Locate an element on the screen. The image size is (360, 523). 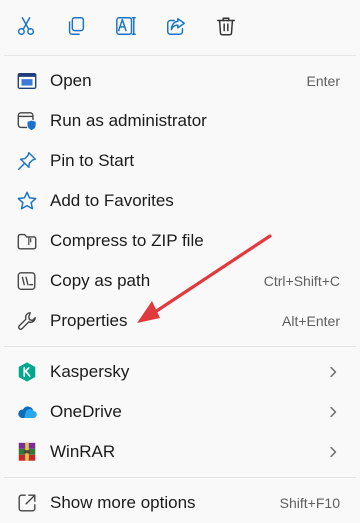
menu-item-onedrive: OneDrive is located at coordinates (180, 412).